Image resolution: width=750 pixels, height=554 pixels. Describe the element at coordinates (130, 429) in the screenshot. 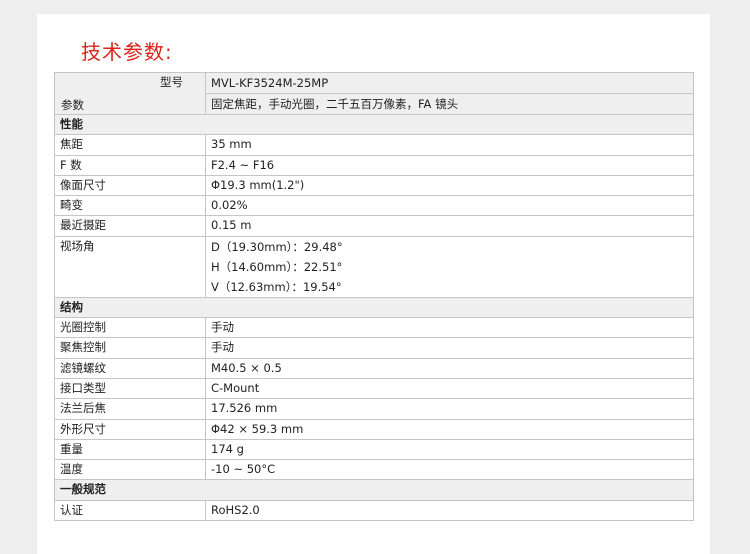

I see `row-label: 外形尺寸` at that location.